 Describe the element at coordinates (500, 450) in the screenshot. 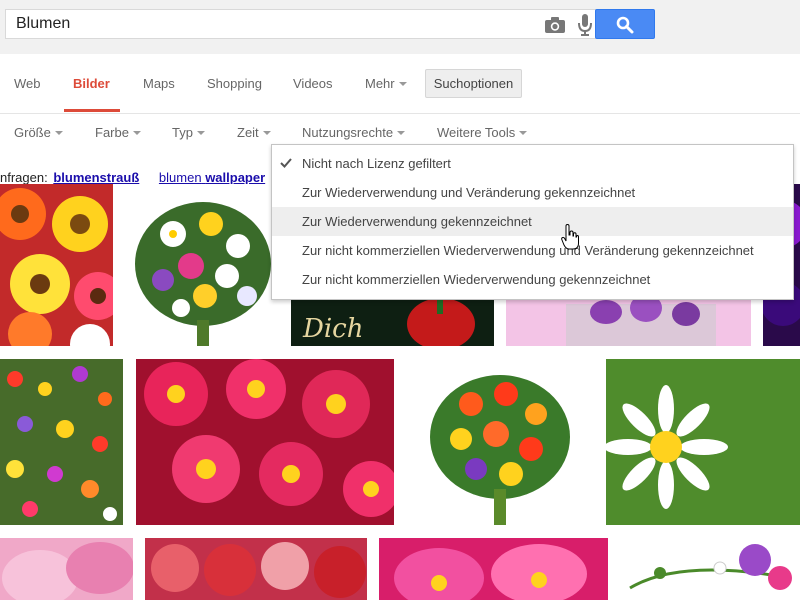

I see `orange-bouquet-thumbnail` at that location.